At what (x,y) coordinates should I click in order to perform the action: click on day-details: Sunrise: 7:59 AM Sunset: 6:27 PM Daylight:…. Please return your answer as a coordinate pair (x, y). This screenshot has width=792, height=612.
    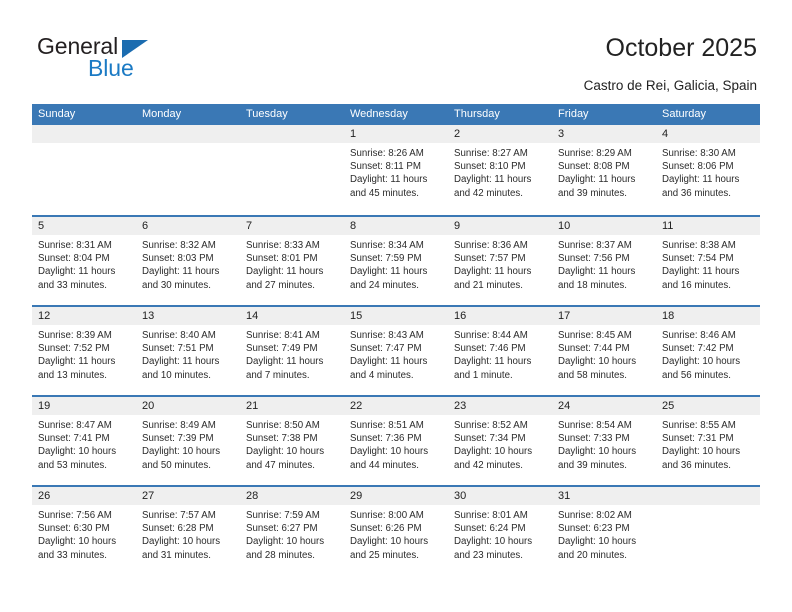
    Looking at the image, I should click on (292, 533).